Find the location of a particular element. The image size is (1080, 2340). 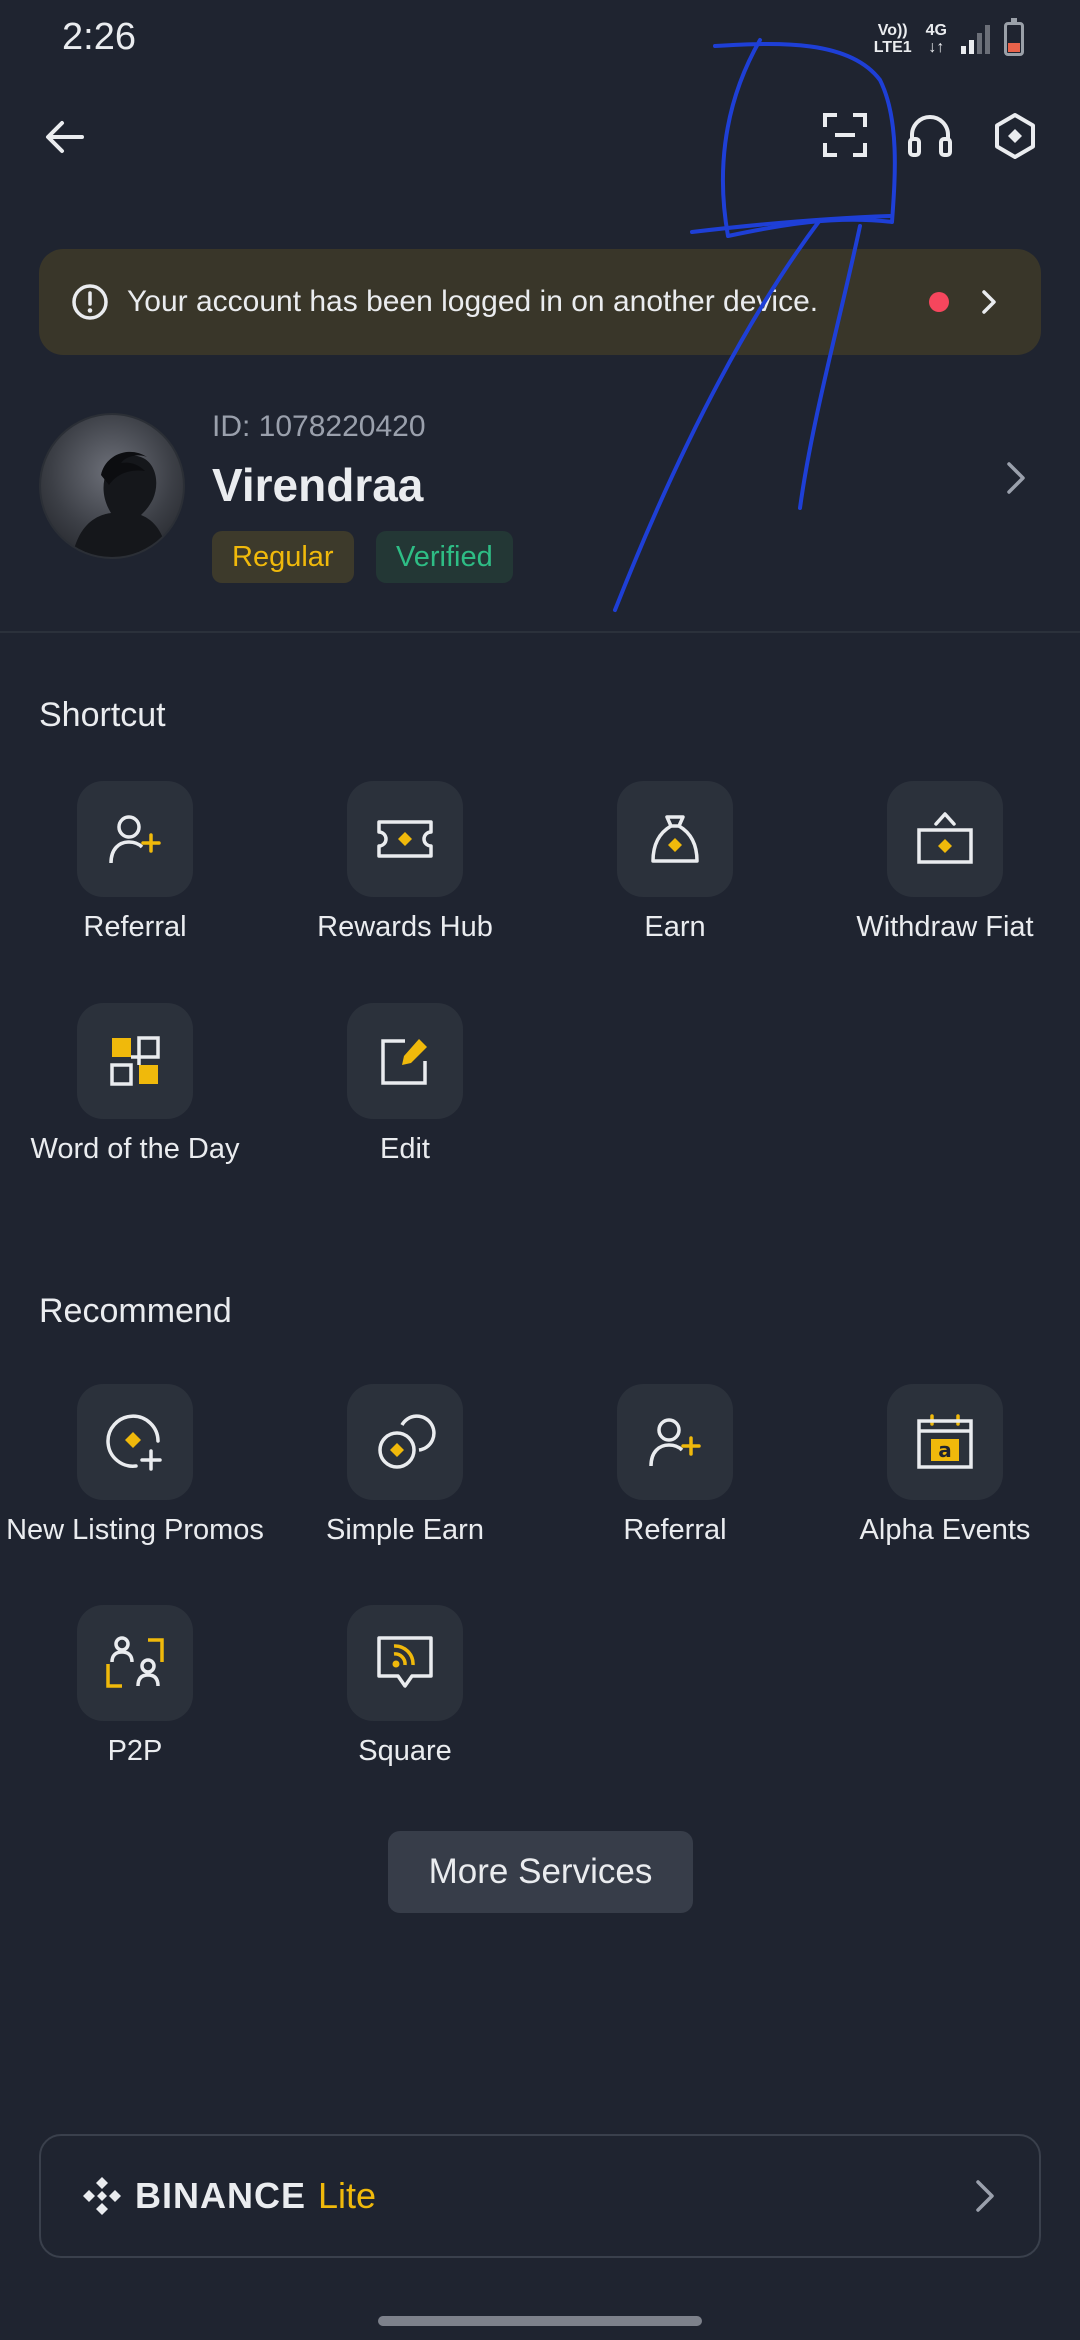

recommend-new-listing-promos: New Listing Promos is located at coordinates (135, 1465).